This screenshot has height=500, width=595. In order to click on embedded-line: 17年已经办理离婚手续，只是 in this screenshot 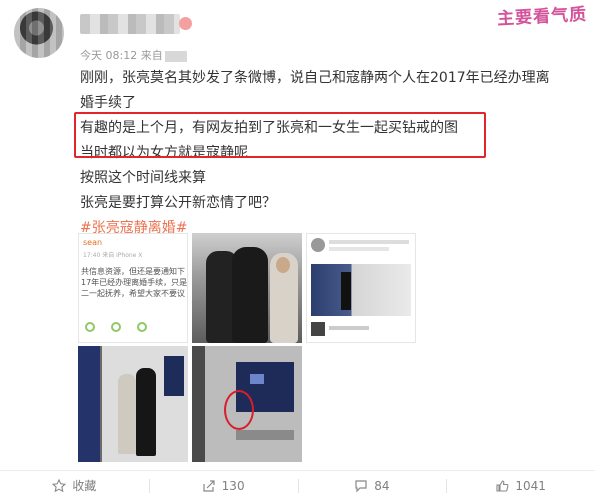, I will do `click(134, 282)`.